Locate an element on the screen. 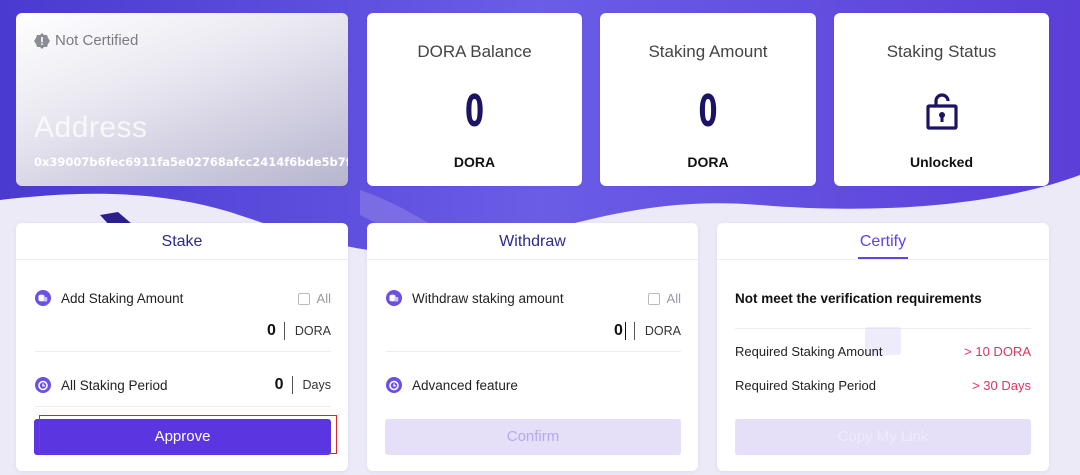 The width and height of the screenshot is (1080, 475). staking-amount-card: Staking Amount 0 DORA is located at coordinates (708, 99).